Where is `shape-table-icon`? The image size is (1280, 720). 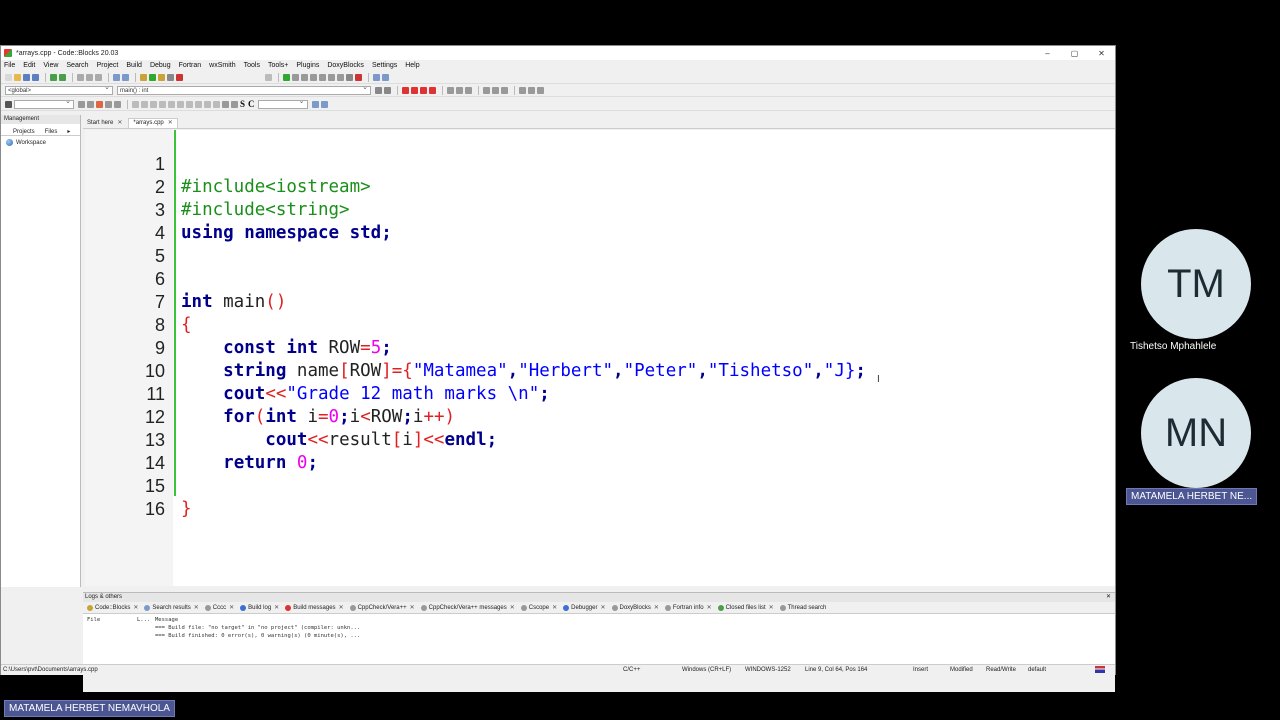 shape-table-icon is located at coordinates (153, 104).